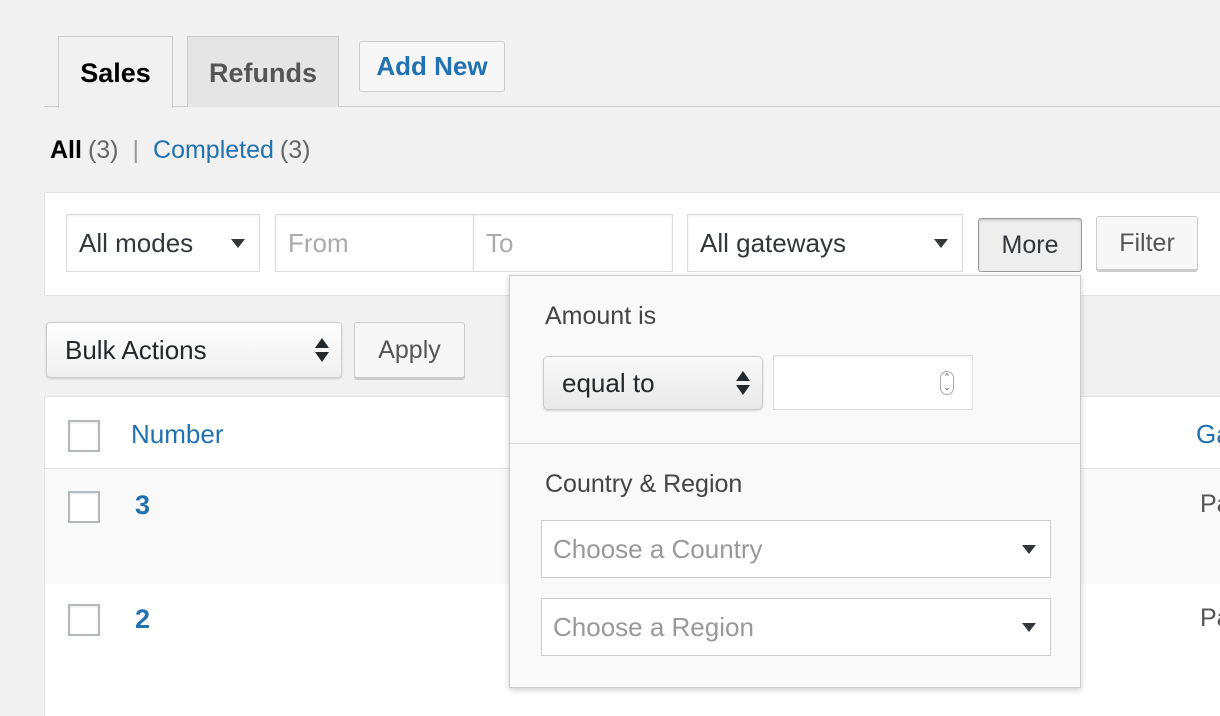 Image resolution: width=1220 pixels, height=716 pixels. What do you see at coordinates (1208, 434) in the screenshot?
I see `column-header-gateway: Ga` at bounding box center [1208, 434].